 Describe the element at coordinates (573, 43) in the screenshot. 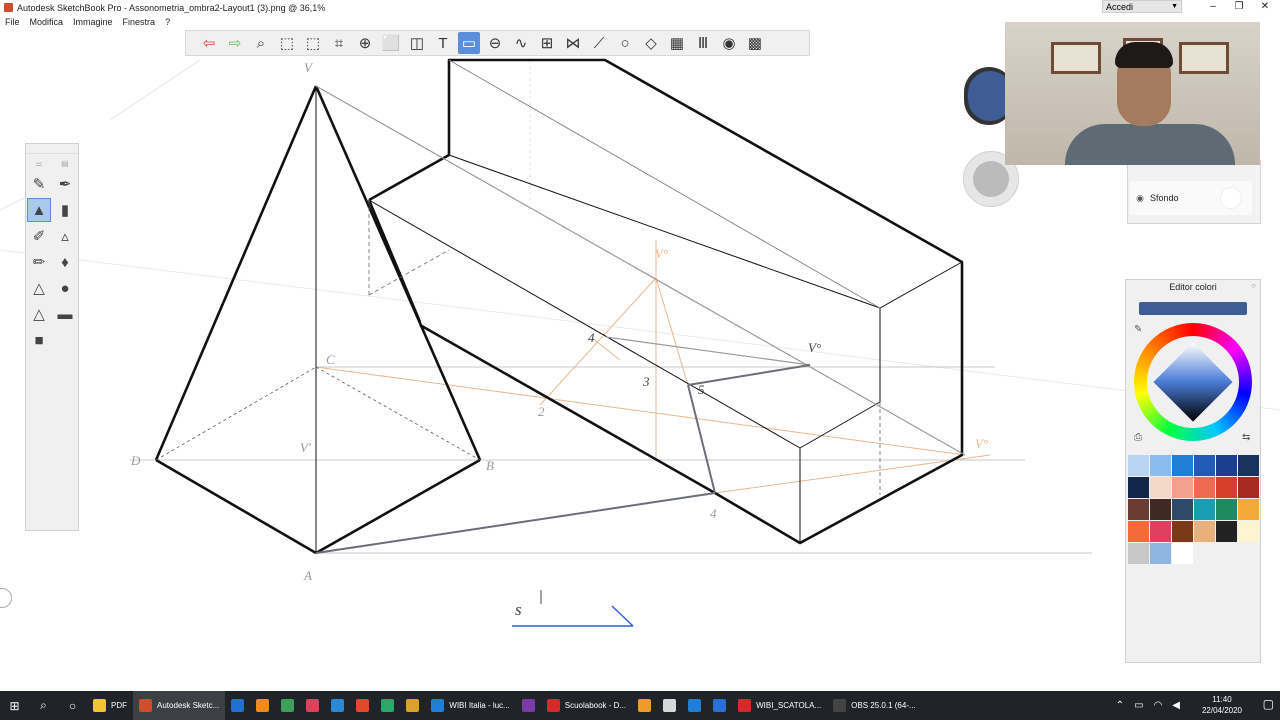

I see `symmetry-icon: ⋈` at that location.